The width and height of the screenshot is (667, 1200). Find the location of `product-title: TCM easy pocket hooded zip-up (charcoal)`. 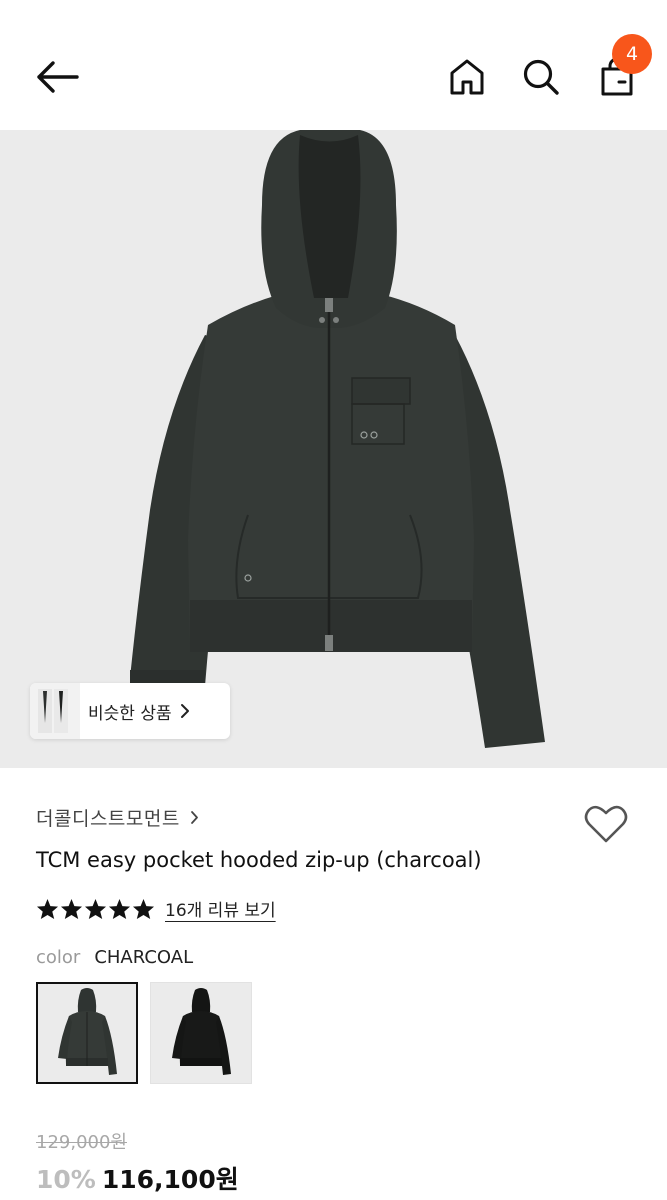

product-title: TCM easy pocket hooded zip-up (charcoal) is located at coordinates (259, 860).